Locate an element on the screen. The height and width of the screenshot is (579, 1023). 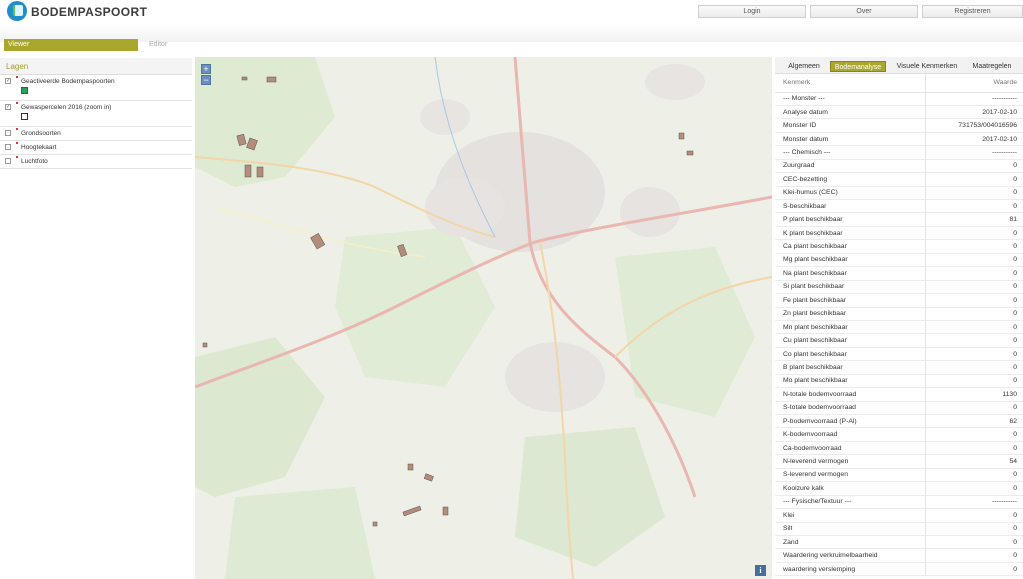
table-row: Analyse datum 2017-02-10 is located at coordinates (899, 112).